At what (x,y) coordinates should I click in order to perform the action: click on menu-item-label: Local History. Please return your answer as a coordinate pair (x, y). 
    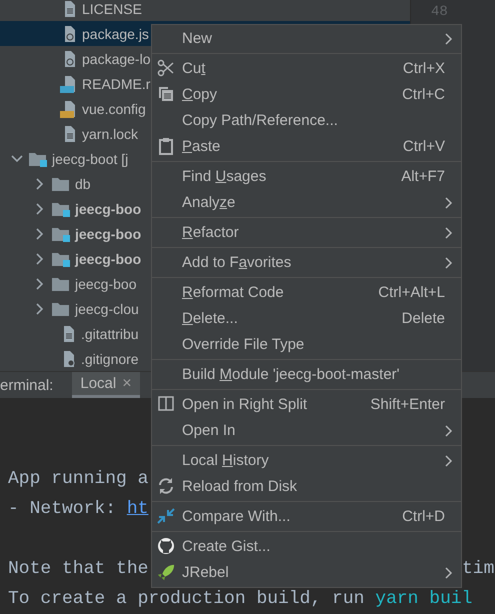
    Looking at the image, I should click on (226, 460).